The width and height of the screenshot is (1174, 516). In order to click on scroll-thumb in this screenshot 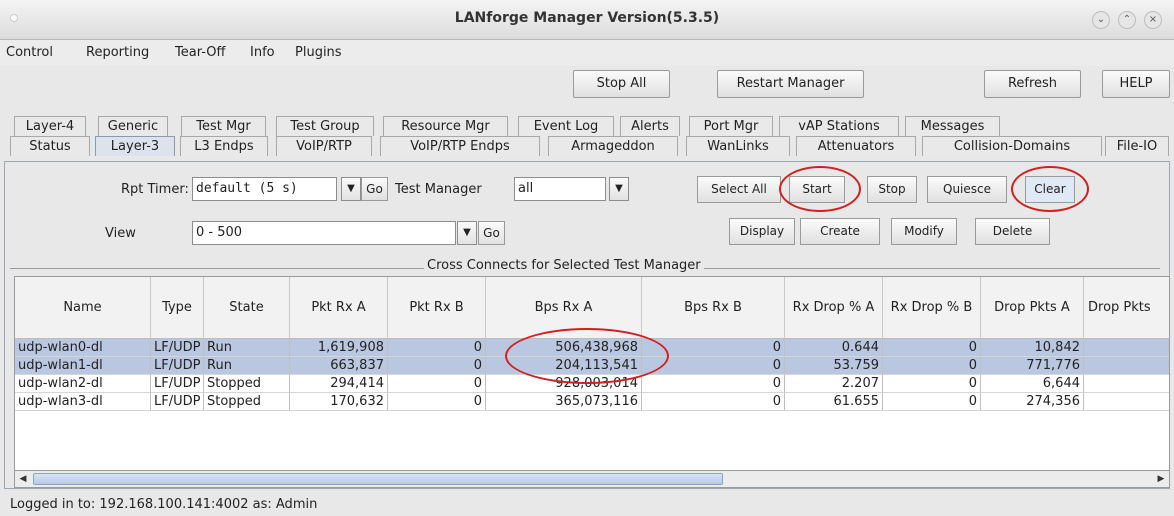, I will do `click(378, 479)`.